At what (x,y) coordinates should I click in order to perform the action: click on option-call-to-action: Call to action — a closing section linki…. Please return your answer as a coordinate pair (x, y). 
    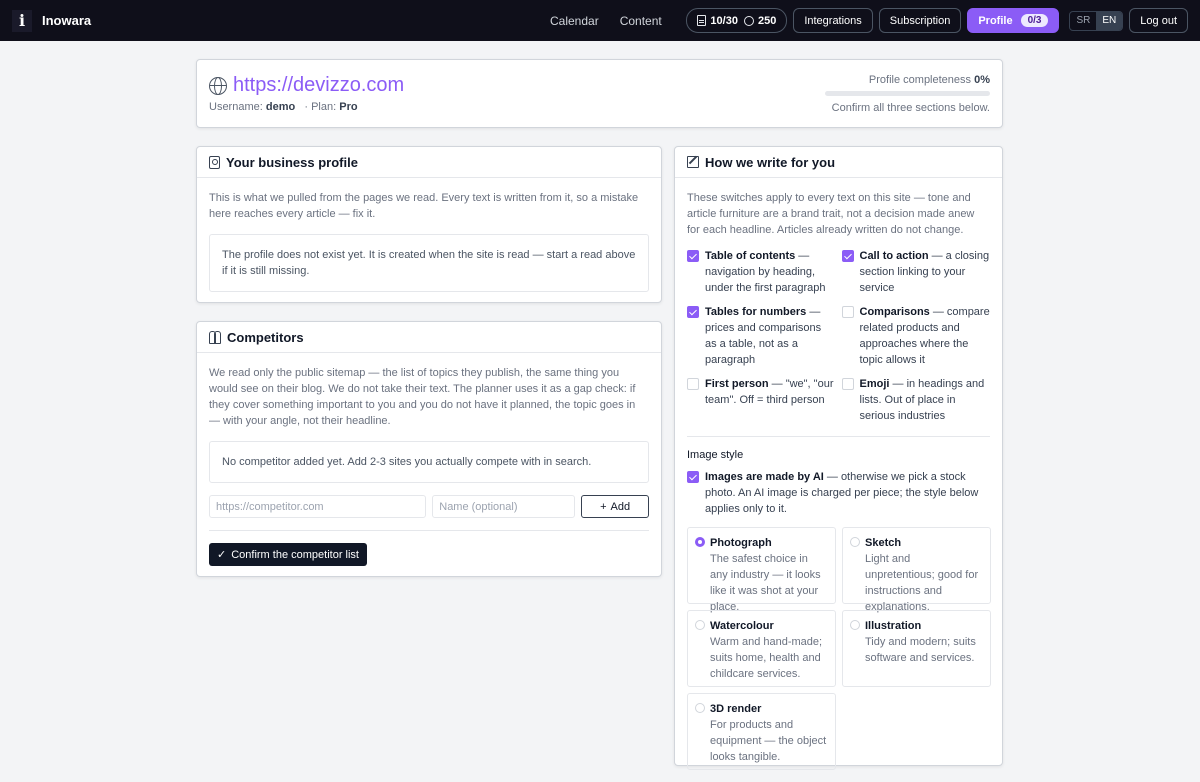
    Looking at the image, I should click on (916, 272).